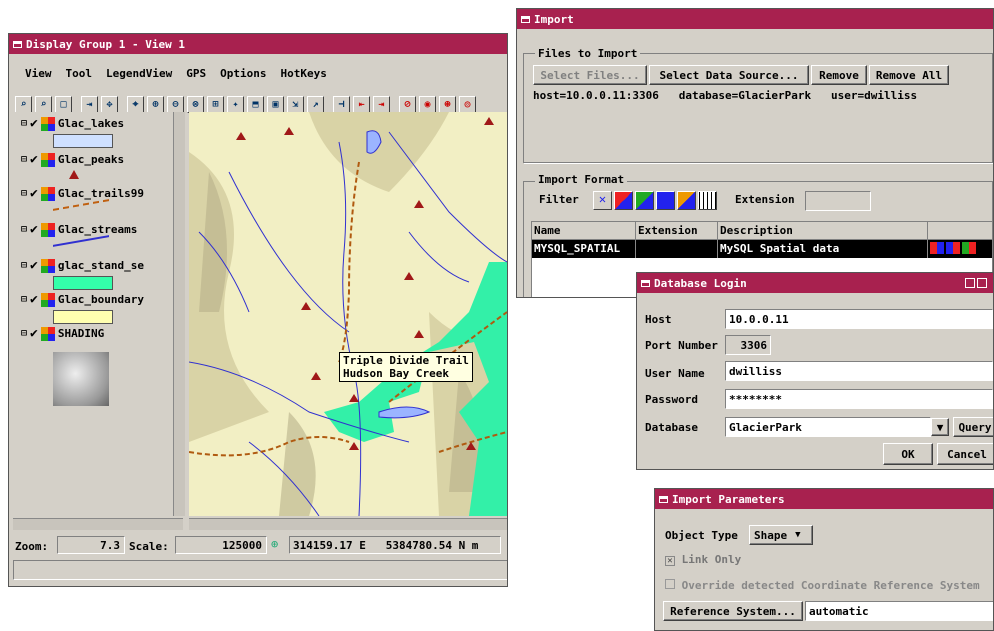  What do you see at coordinates (644, 200) in the screenshot?
I see `shape-filter-icon` at bounding box center [644, 200].